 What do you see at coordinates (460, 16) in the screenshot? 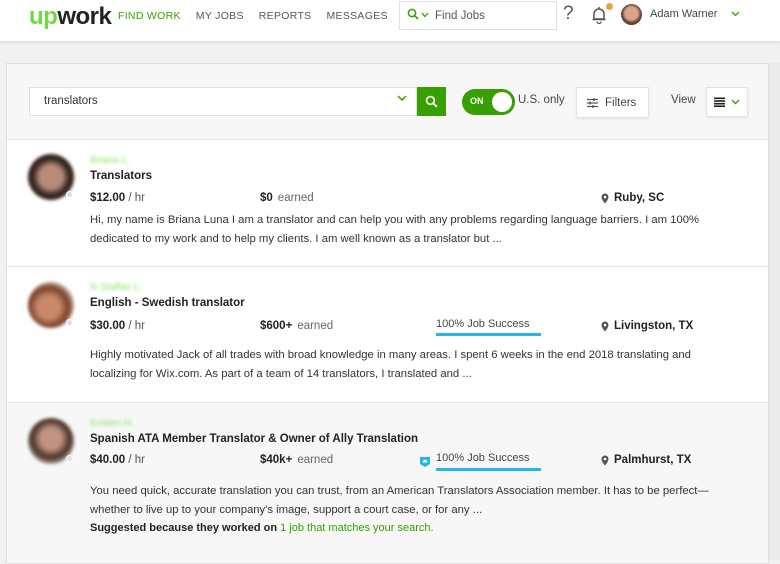
I see `find-jobs-input: Find Jobs` at bounding box center [460, 16].